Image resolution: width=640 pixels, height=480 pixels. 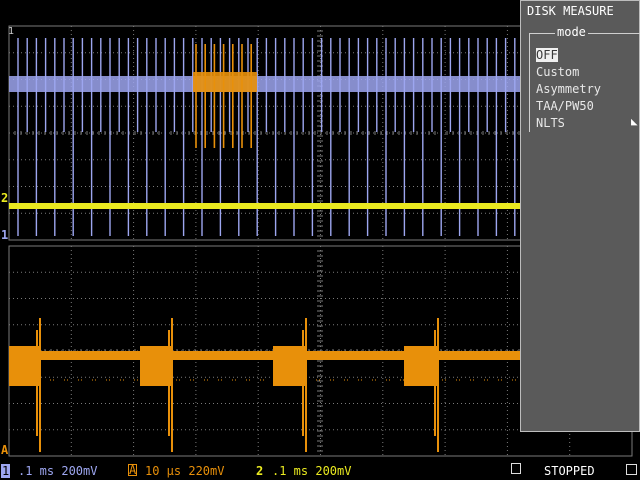 I want to click on ch2-marker: 2, so click(x=4, y=198).